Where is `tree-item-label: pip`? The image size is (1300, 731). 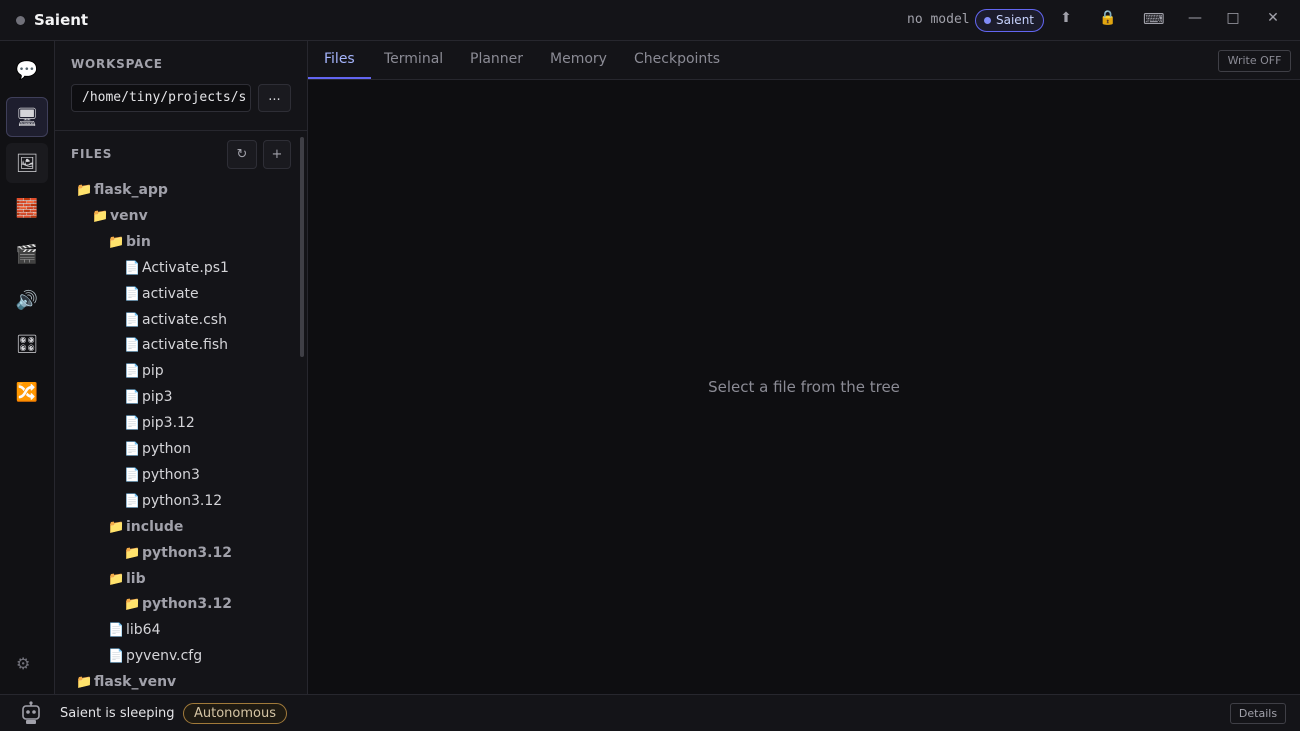
tree-item-label: pip is located at coordinates (153, 371).